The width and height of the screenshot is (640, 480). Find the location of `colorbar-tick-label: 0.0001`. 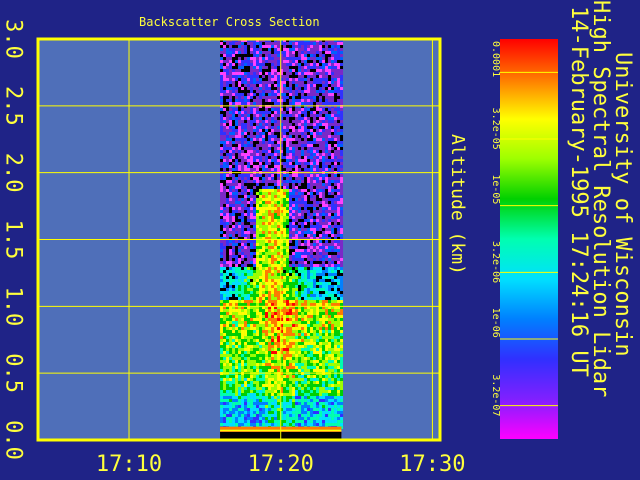

colorbar-tick-label: 0.0001 is located at coordinates (495, 59).